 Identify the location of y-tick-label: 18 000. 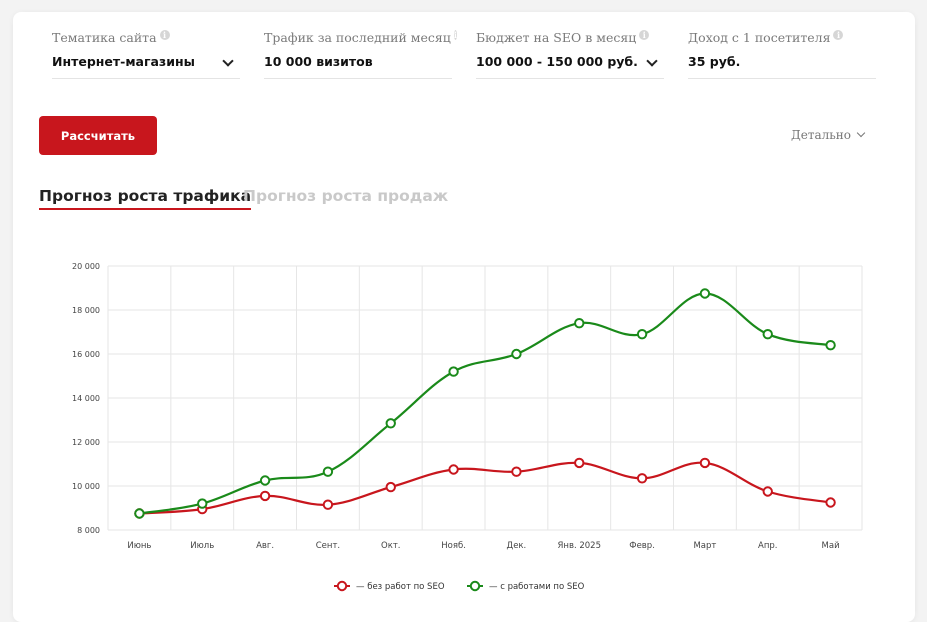
(86, 310).